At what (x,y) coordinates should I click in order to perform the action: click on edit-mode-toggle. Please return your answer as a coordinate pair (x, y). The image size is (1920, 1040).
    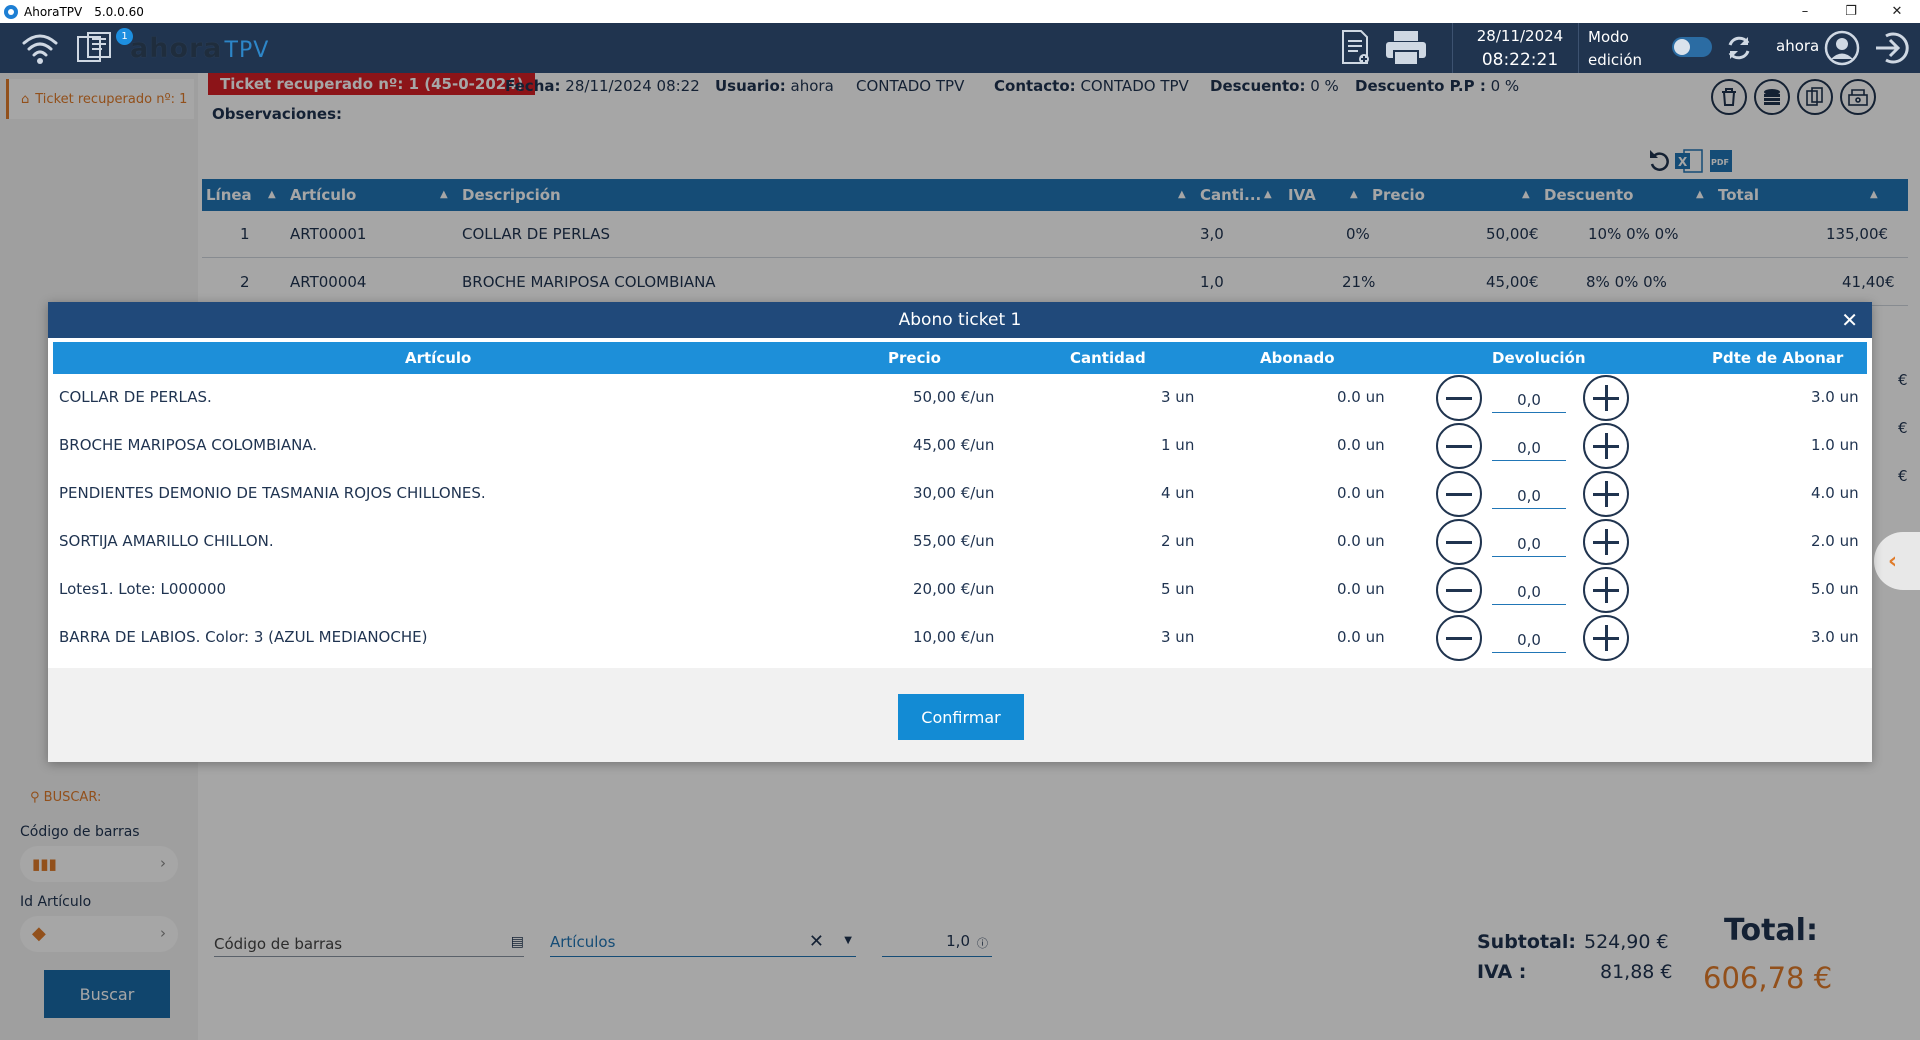
    Looking at the image, I should click on (1692, 47).